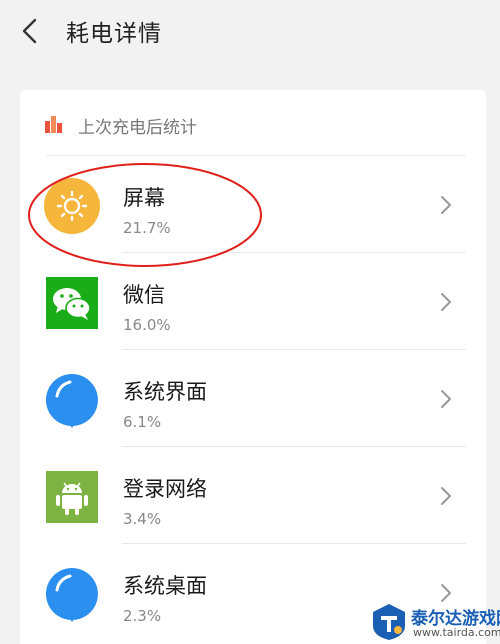 This screenshot has width=500, height=644. I want to click on top-bar: 耗电详情, so click(250, 32).